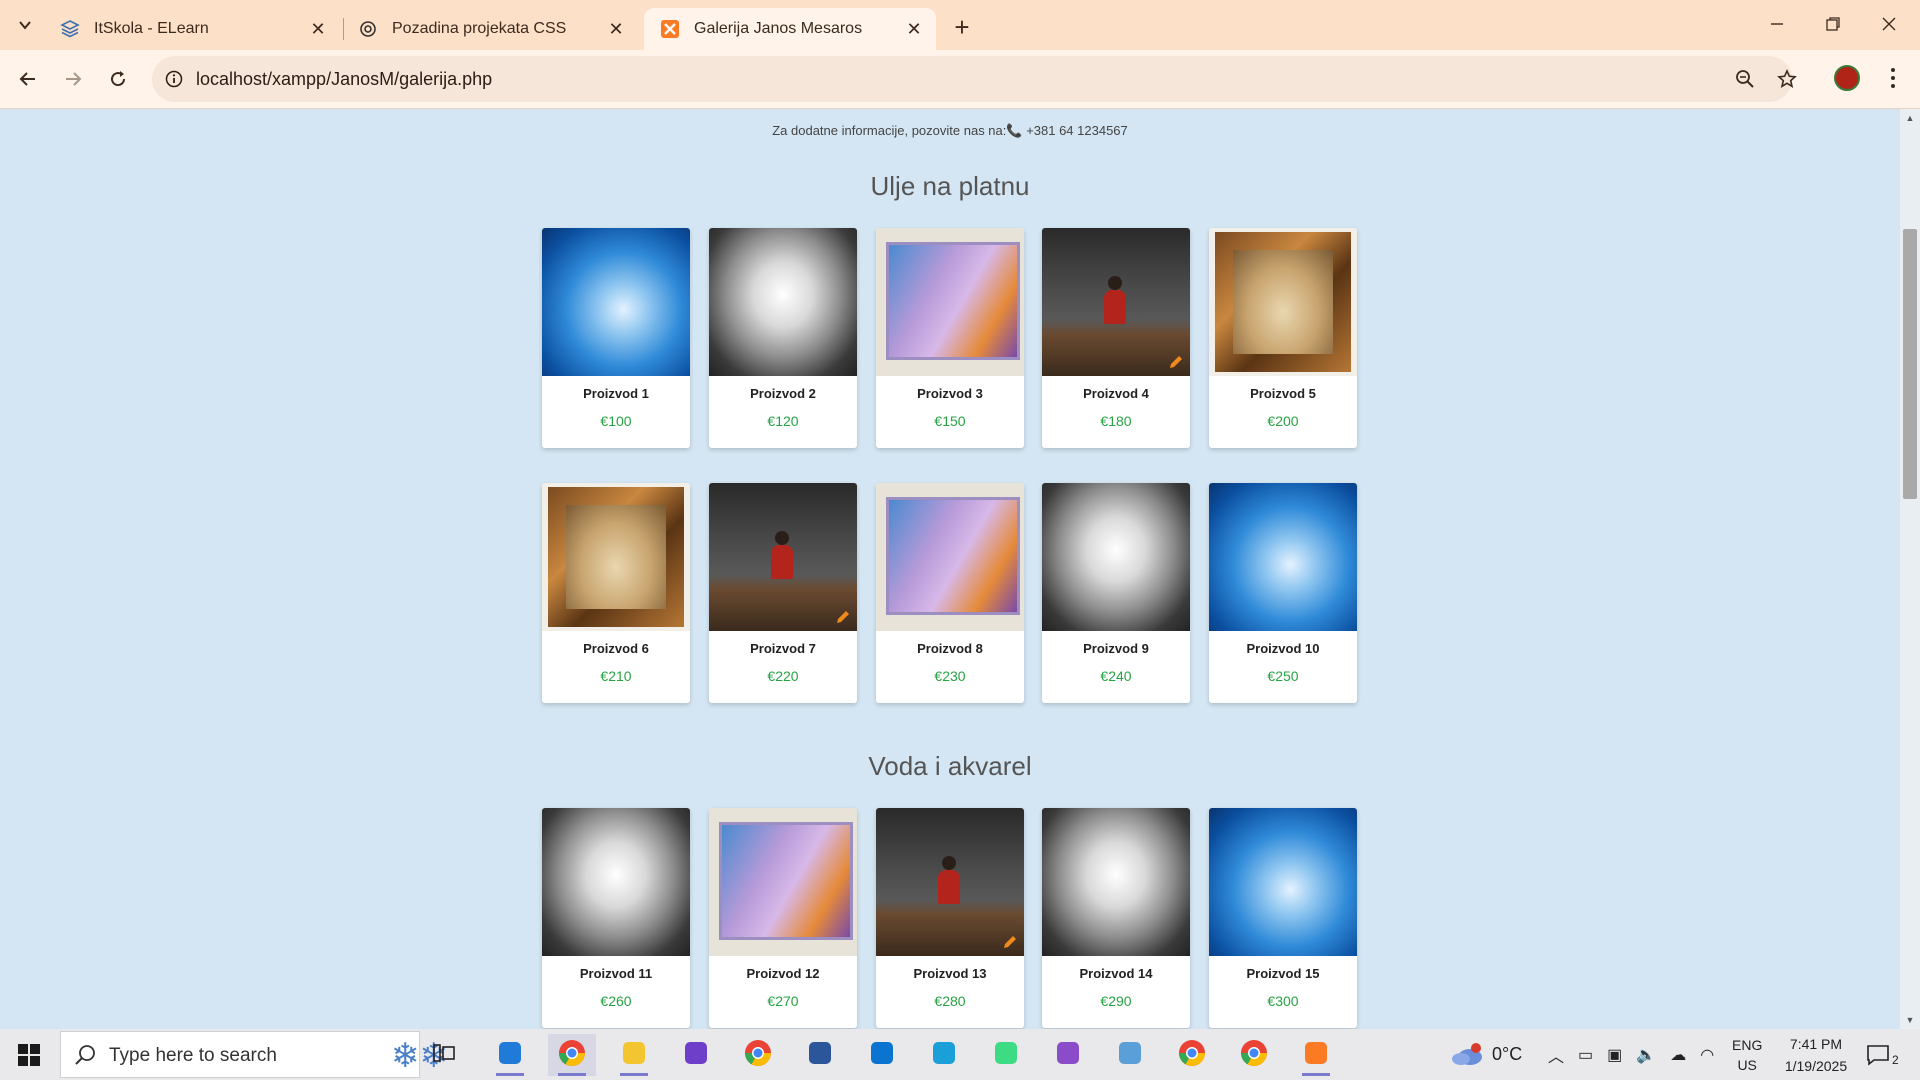  I want to click on product-card: Proizvod 11 €260, so click(616, 918).